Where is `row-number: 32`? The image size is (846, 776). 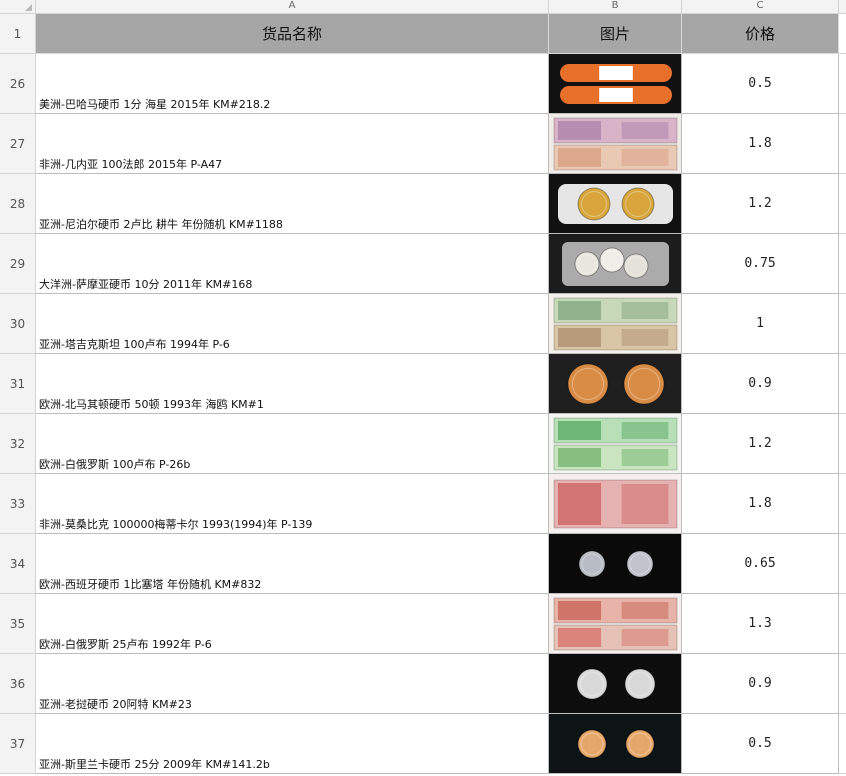 row-number: 32 is located at coordinates (18, 444).